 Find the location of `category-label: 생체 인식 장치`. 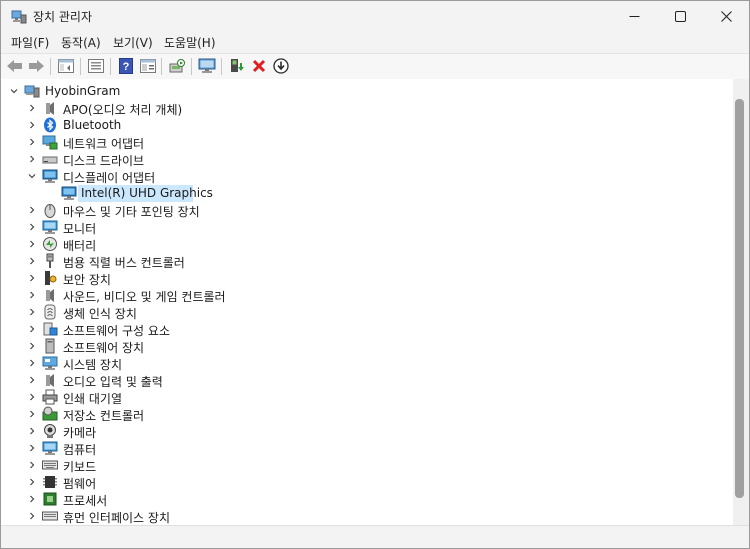

category-label: 생체 인식 장치 is located at coordinates (100, 314).